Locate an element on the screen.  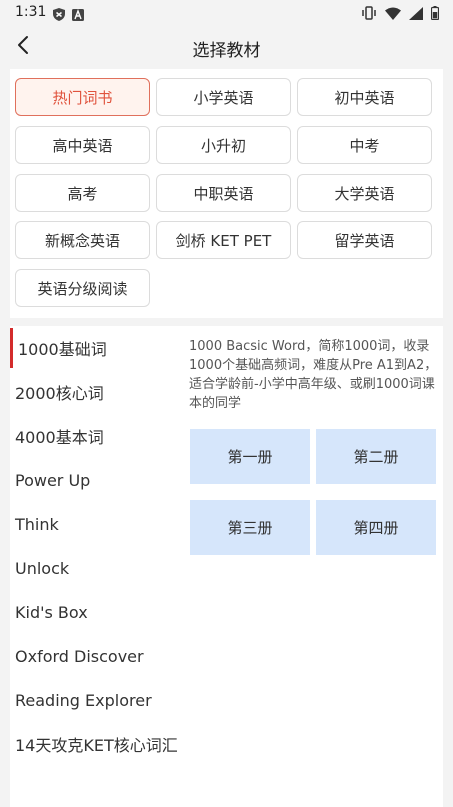
sidebar-item-4000-basic: 4000基本词 is located at coordinates (95, 436).